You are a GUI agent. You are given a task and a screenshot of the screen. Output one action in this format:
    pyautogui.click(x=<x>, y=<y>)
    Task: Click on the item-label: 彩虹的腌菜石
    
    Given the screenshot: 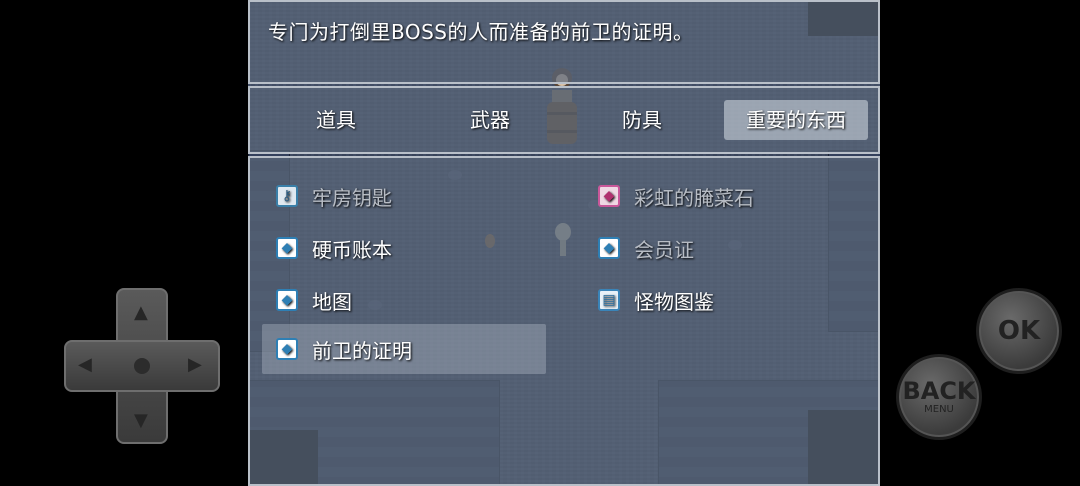 What is the action you would take?
    pyautogui.click(x=694, y=197)
    